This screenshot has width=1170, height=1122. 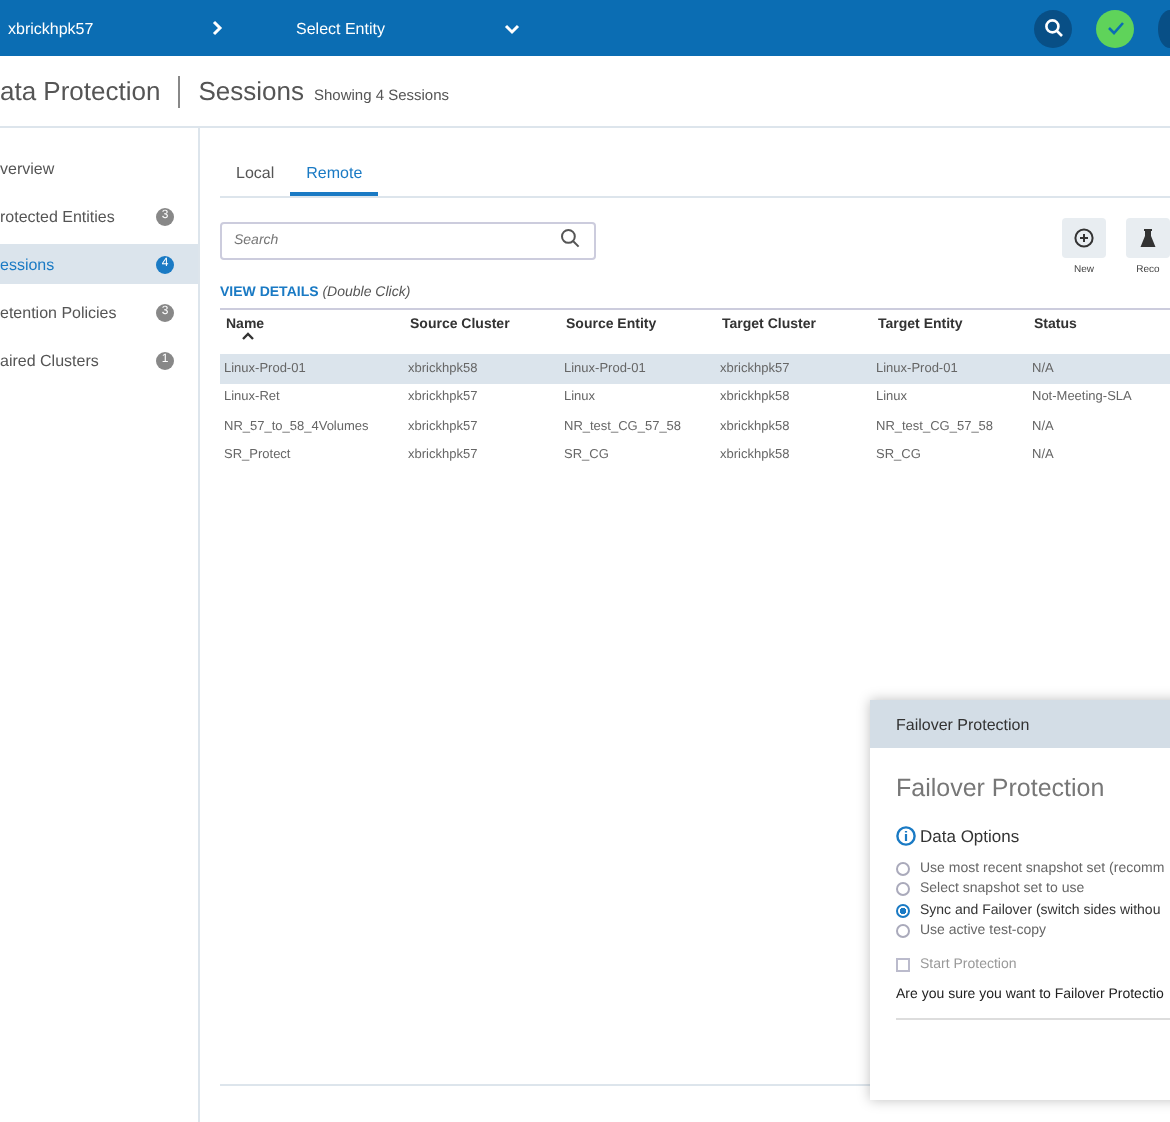 I want to click on recover-button, so click(x=1148, y=238).